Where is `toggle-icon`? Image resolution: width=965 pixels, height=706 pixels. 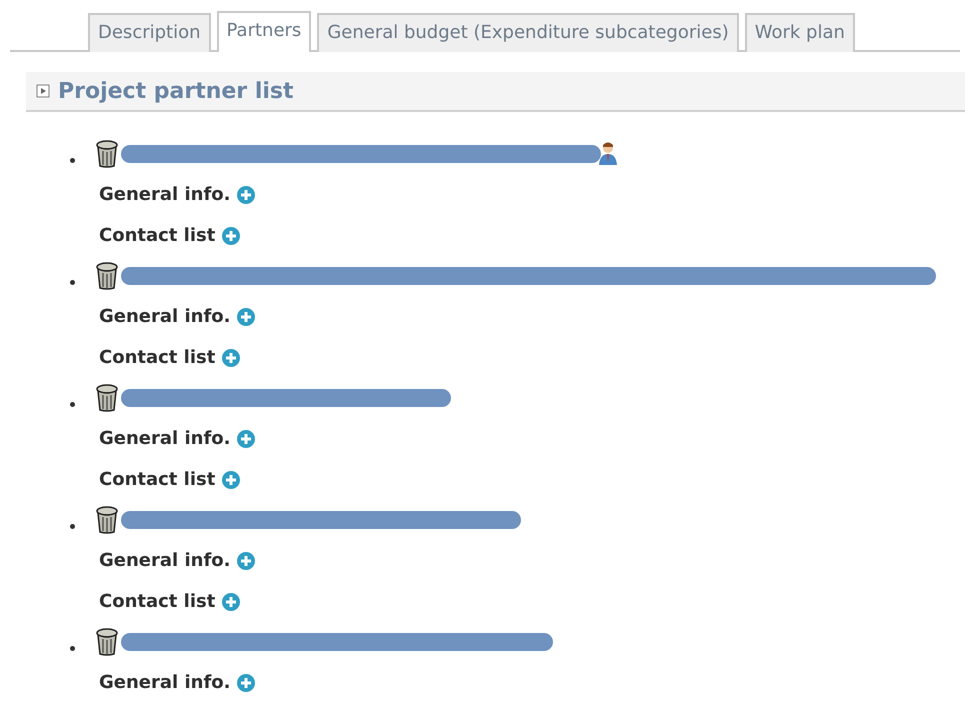 toggle-icon is located at coordinates (43, 91).